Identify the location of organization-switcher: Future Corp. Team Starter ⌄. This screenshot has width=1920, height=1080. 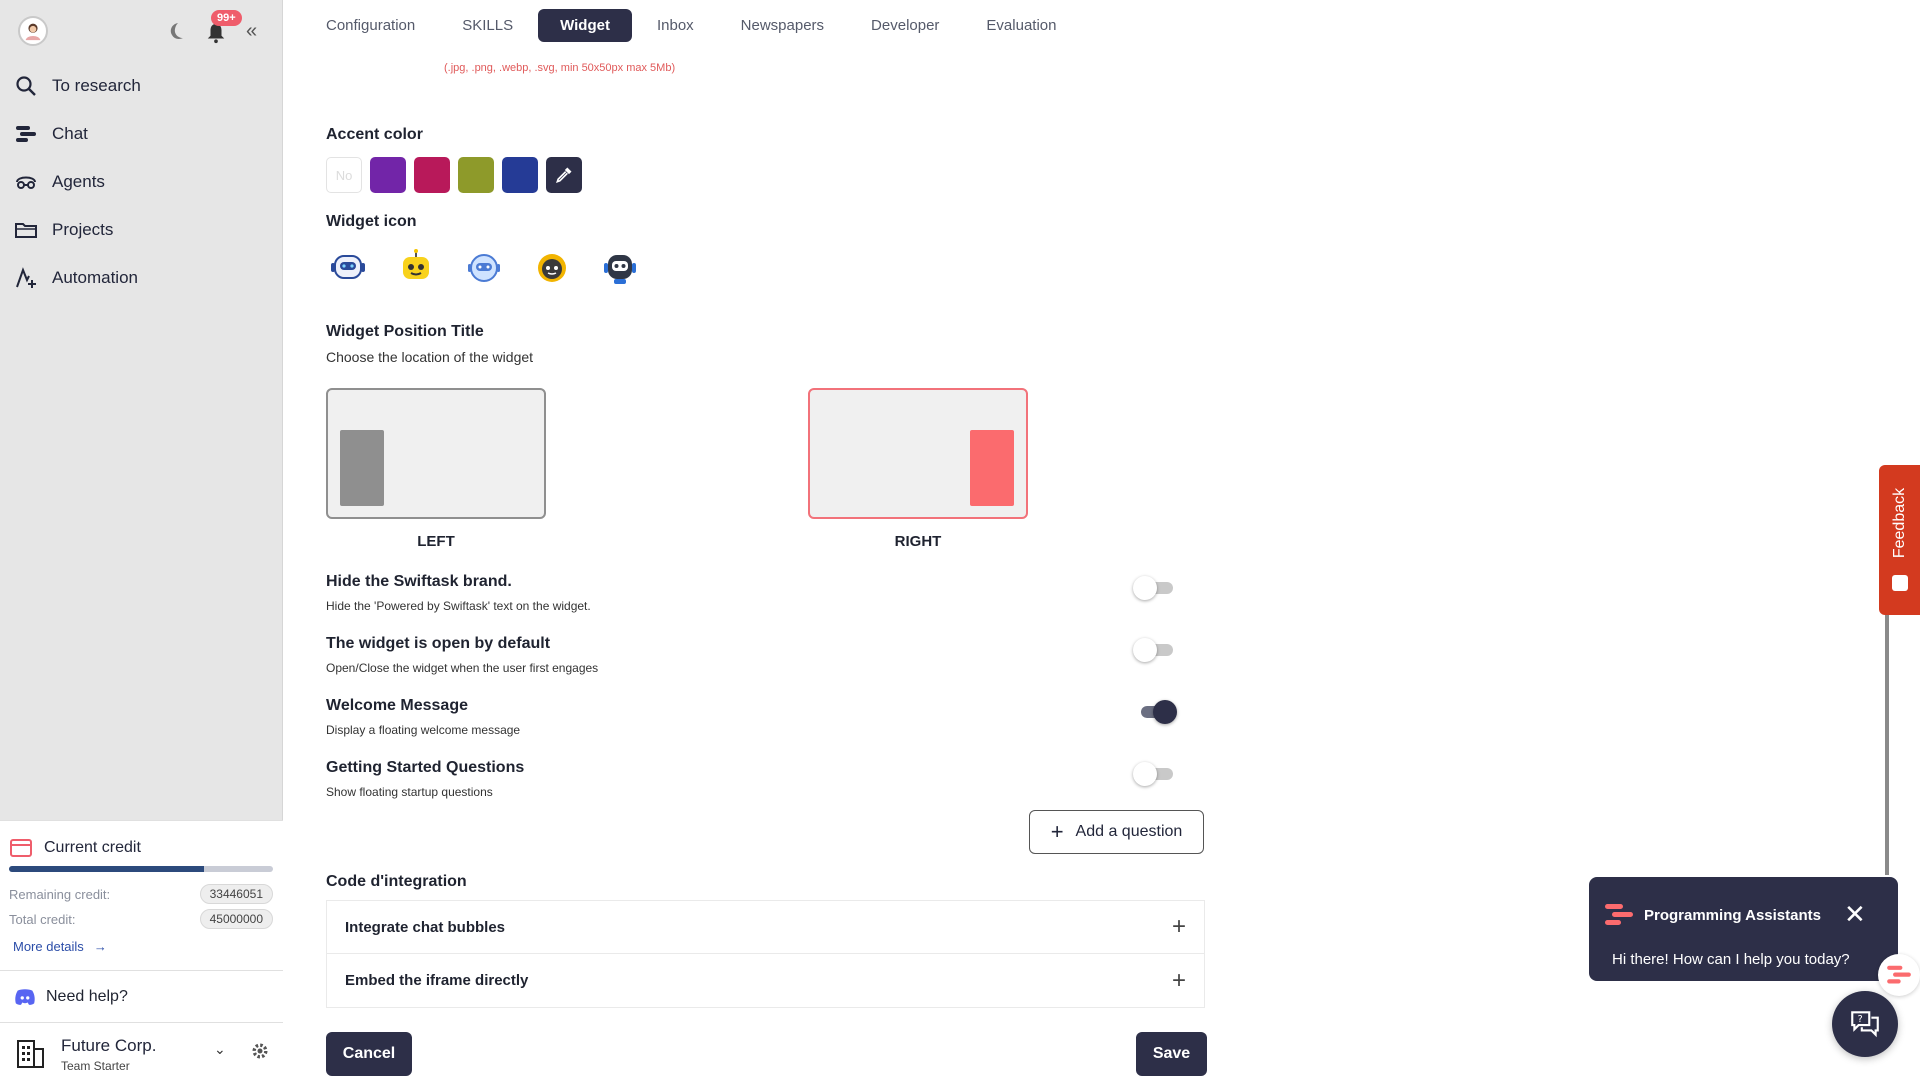
(141, 1051).